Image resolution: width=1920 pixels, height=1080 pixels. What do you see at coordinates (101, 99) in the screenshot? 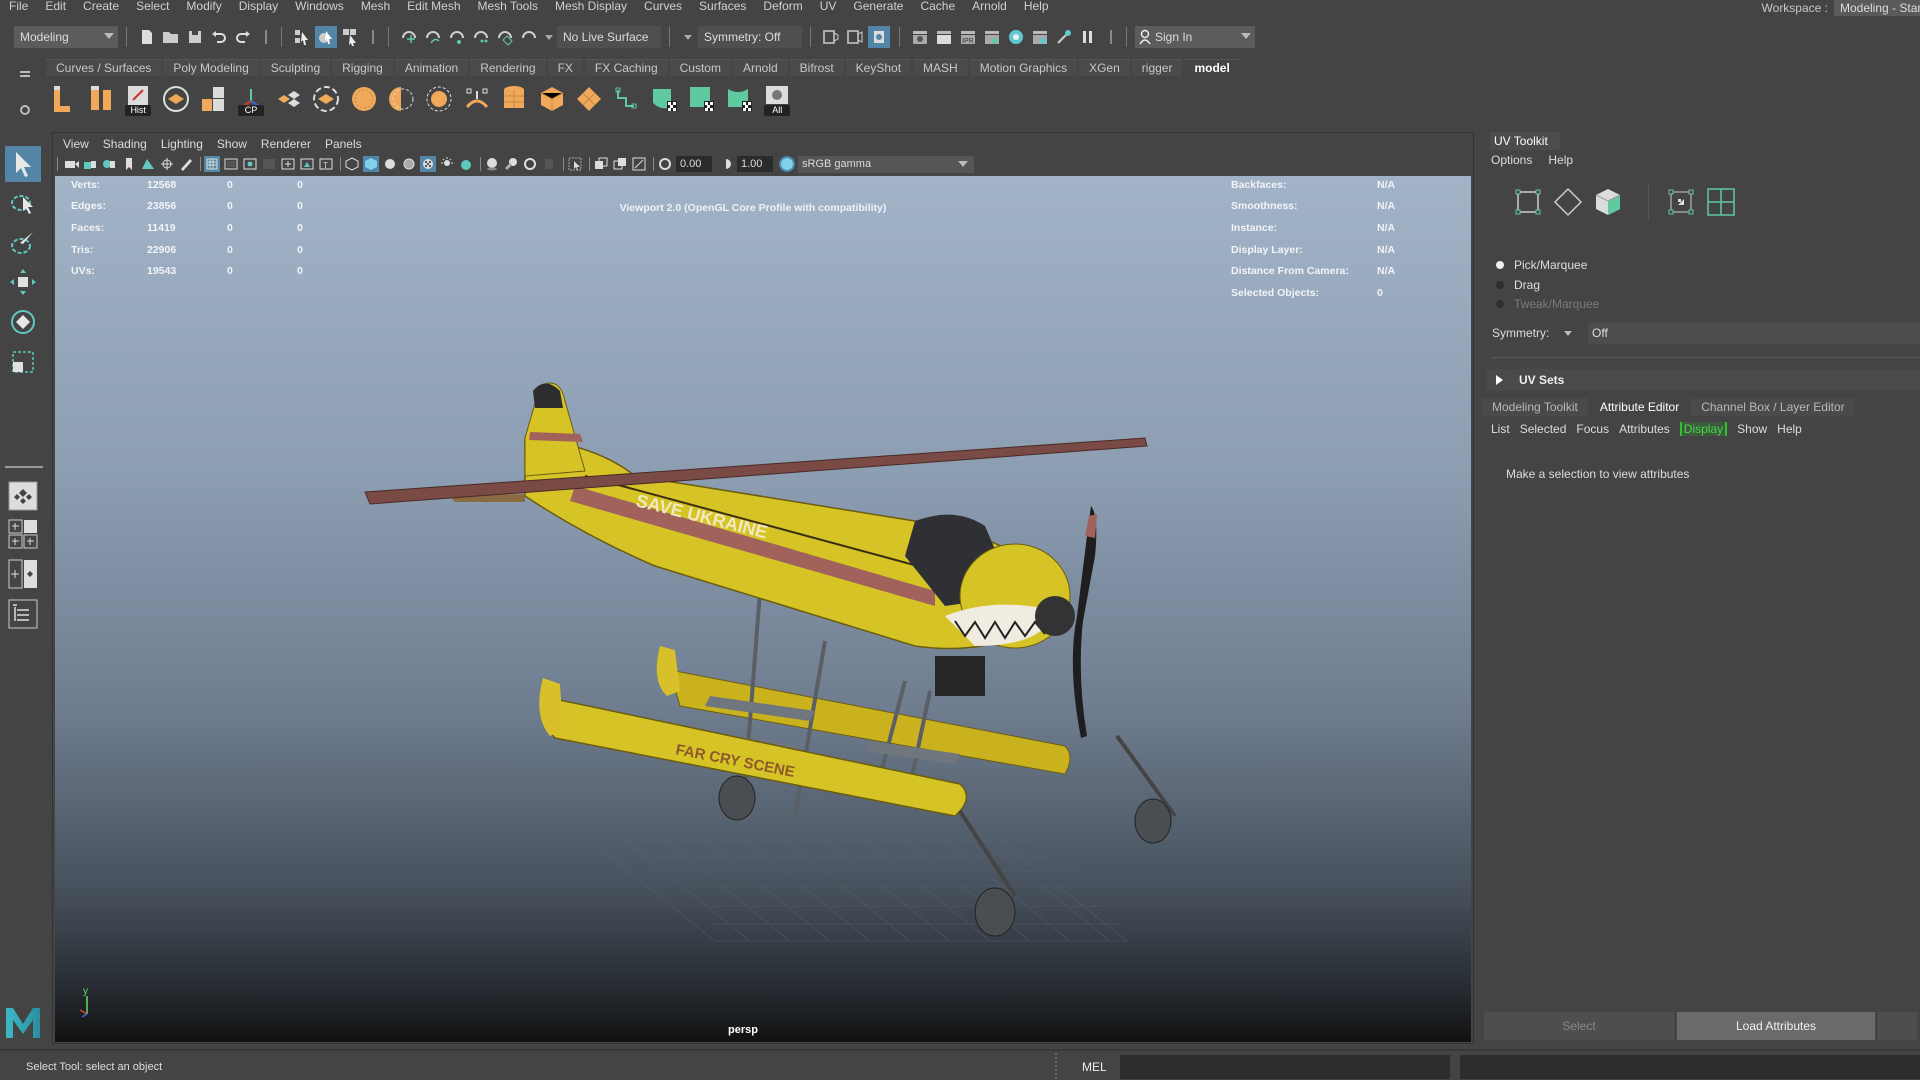
I see `bridge-icon` at bounding box center [101, 99].